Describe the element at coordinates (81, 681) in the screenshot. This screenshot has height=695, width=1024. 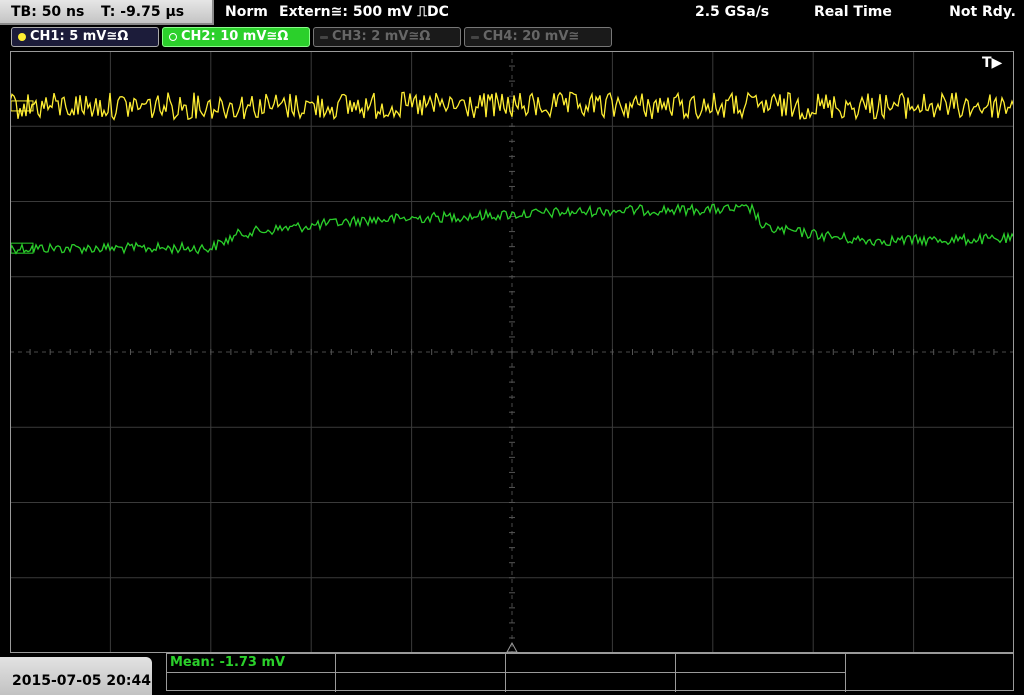
I see `datetime-label: 2015-07-05 20:44` at that location.